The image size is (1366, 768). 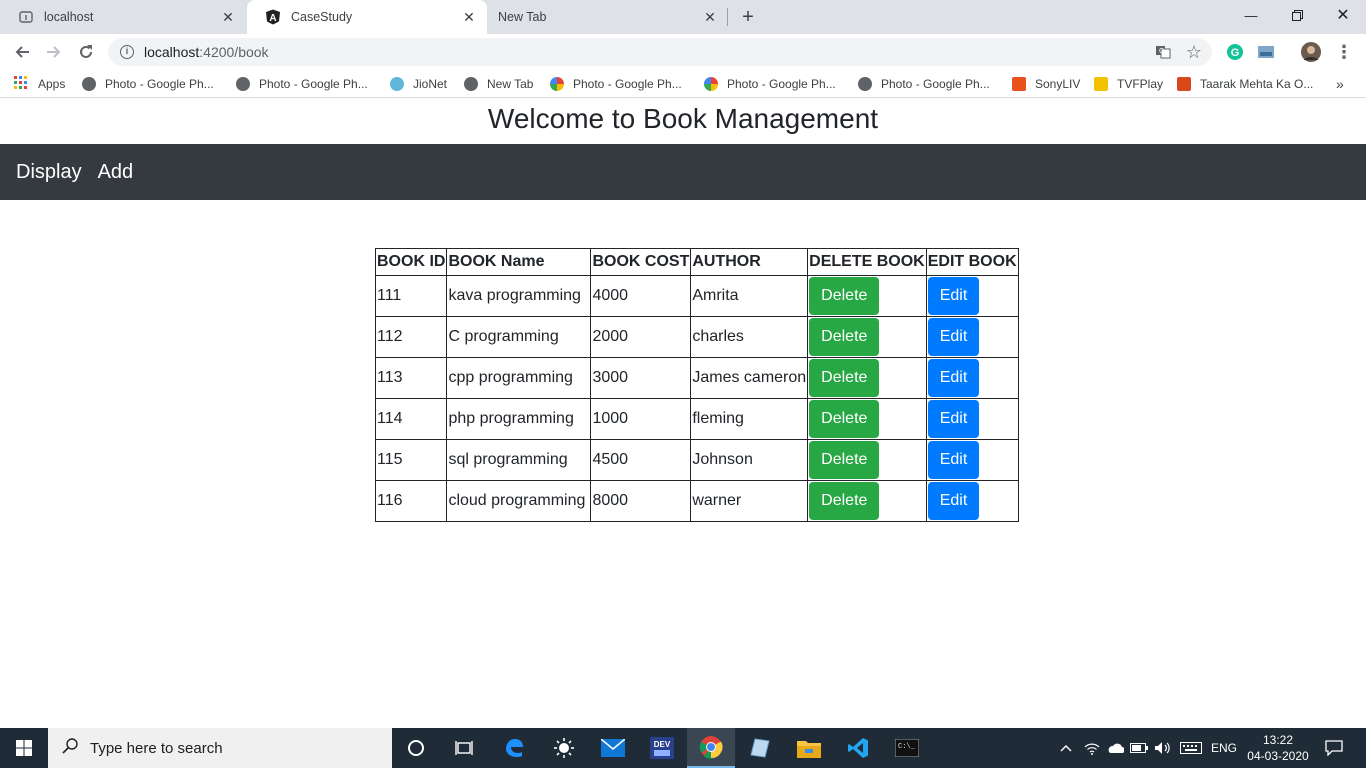 What do you see at coordinates (86, 52) in the screenshot?
I see `reload-icon` at bounding box center [86, 52].